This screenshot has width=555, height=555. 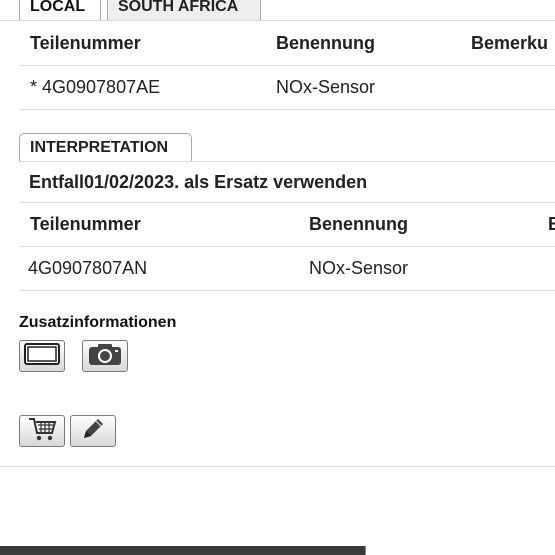 I want to click on table2-row-divider, so click(x=287, y=290).